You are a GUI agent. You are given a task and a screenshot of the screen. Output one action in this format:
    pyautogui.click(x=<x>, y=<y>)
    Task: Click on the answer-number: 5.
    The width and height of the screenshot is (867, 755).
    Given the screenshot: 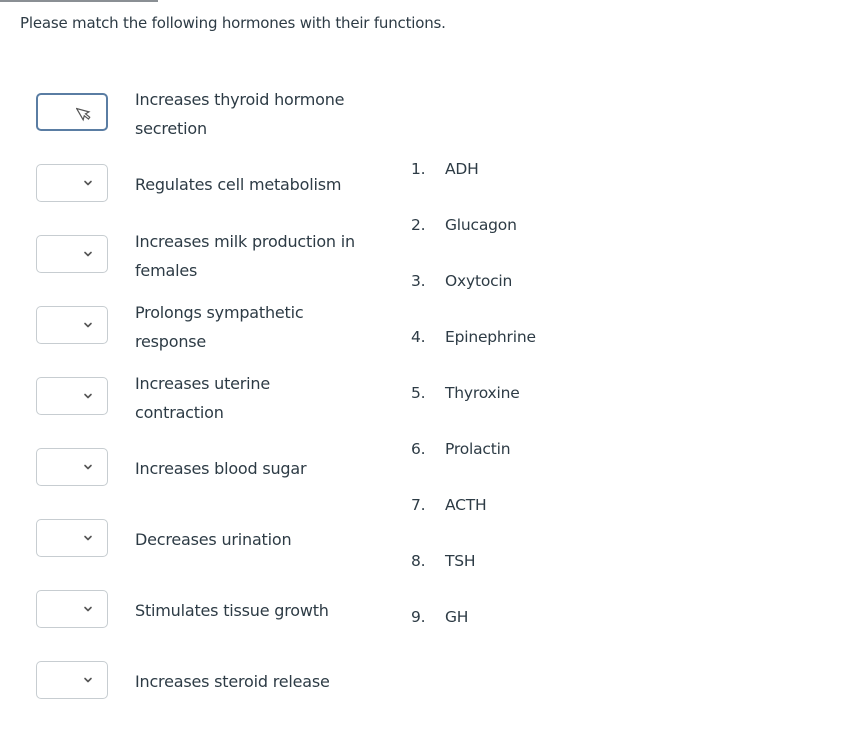 What is the action you would take?
    pyautogui.click(x=418, y=393)
    